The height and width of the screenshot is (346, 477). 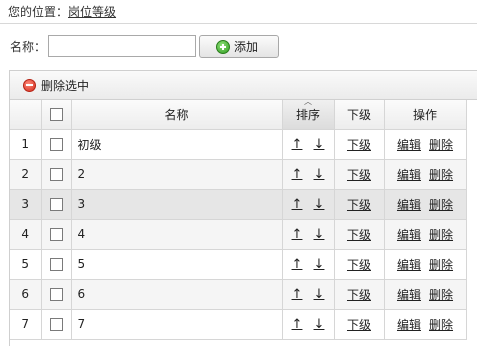 What do you see at coordinates (26, 234) in the screenshot?
I see `row-number: 4` at bounding box center [26, 234].